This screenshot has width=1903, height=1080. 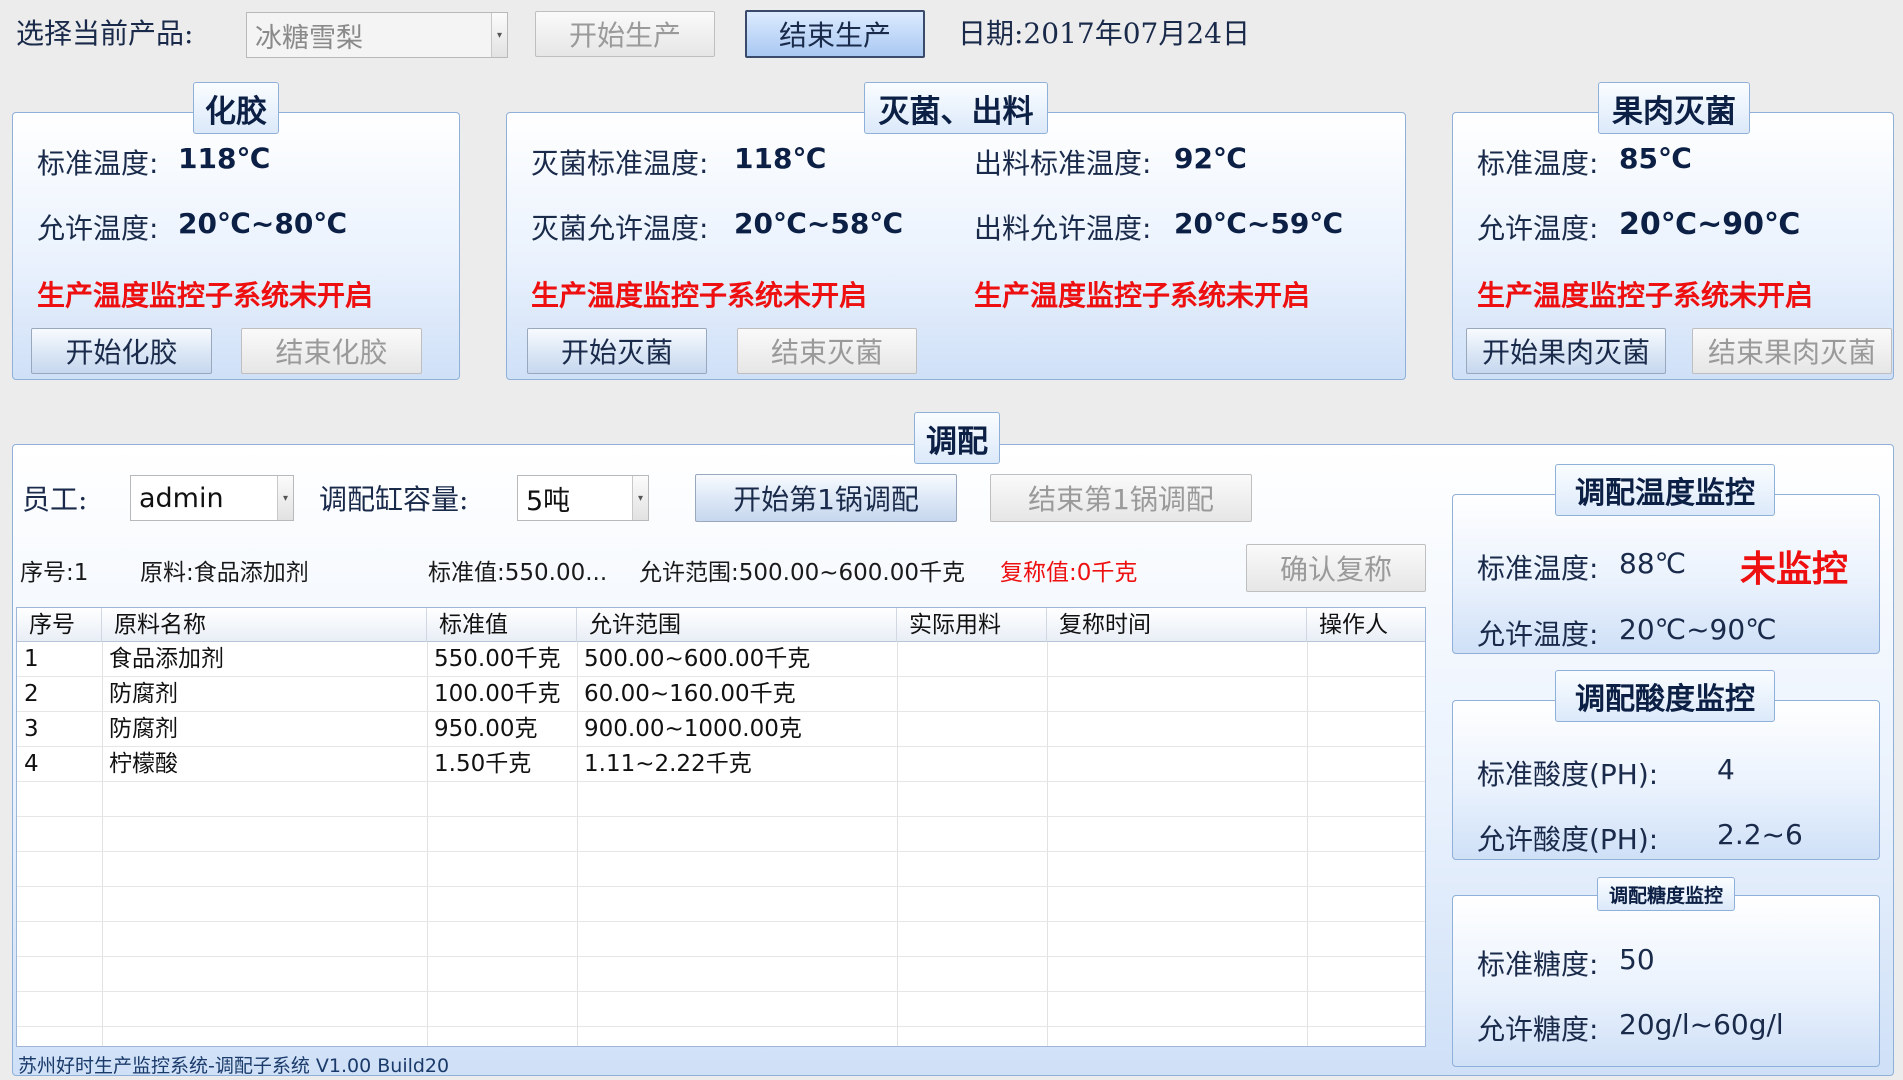 I want to click on allow-acidity-value: 2.2~6, so click(x=1760, y=834).